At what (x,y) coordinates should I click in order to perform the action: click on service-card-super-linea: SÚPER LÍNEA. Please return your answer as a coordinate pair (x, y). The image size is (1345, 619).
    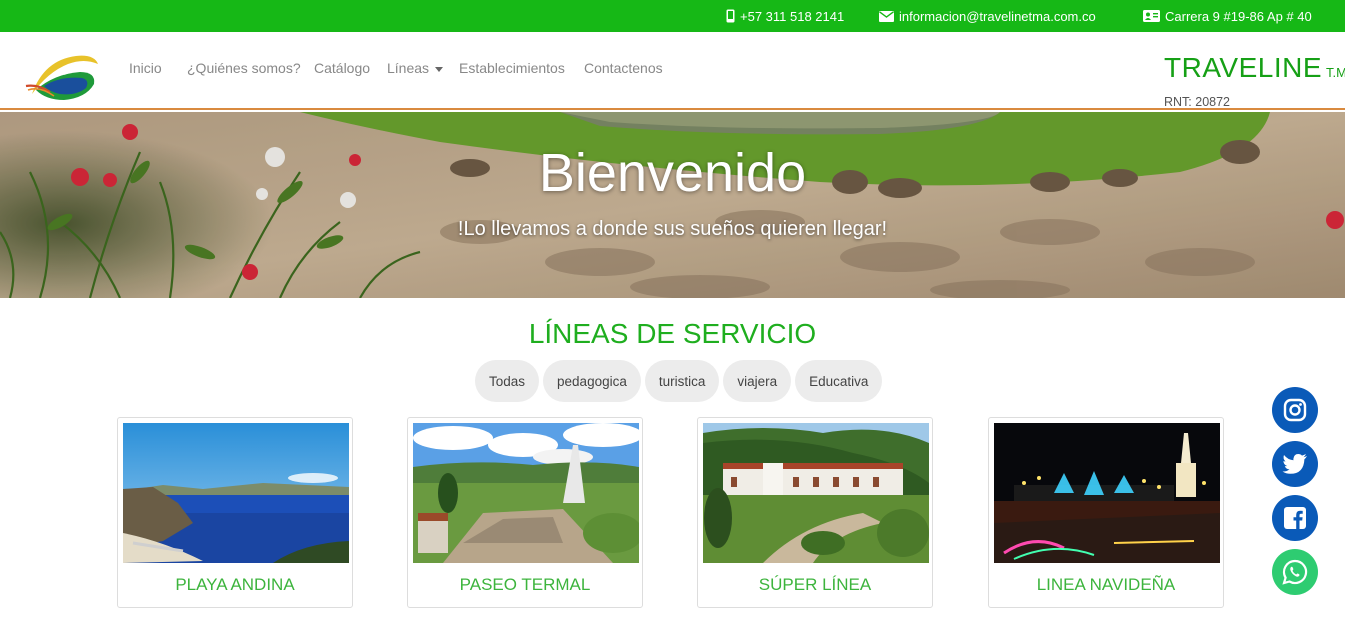
    Looking at the image, I should click on (815, 512).